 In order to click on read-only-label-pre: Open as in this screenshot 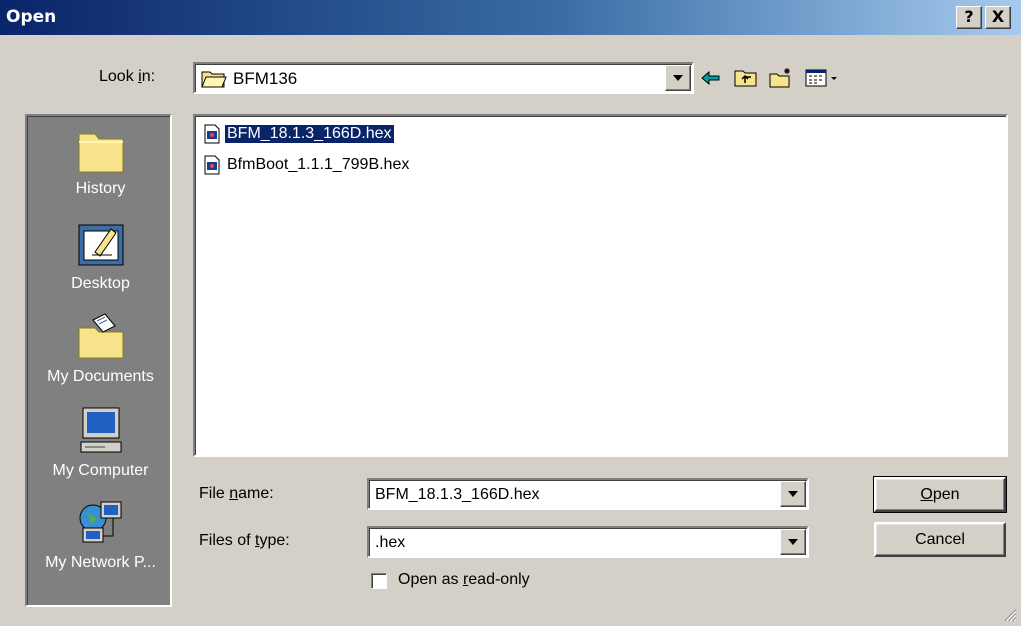, I will do `click(430, 579)`.